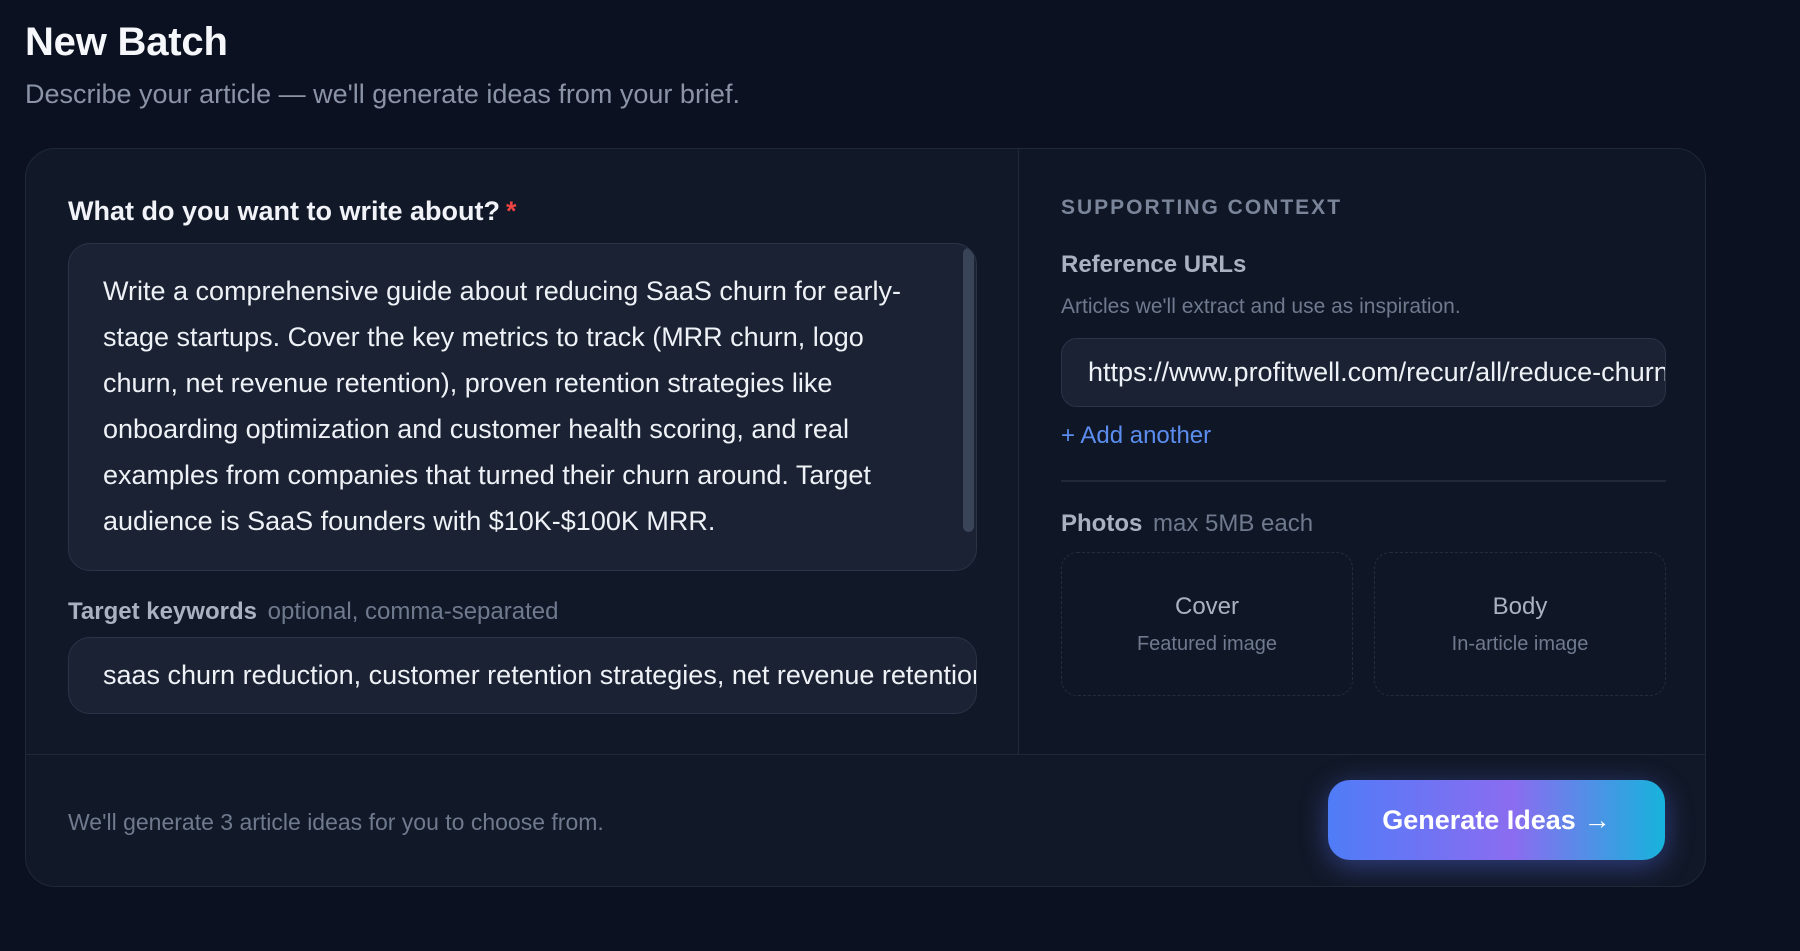 This screenshot has height=951, width=1800. What do you see at coordinates (284, 211) in the screenshot?
I see `topic-label-text: What do you want to write about?` at bounding box center [284, 211].